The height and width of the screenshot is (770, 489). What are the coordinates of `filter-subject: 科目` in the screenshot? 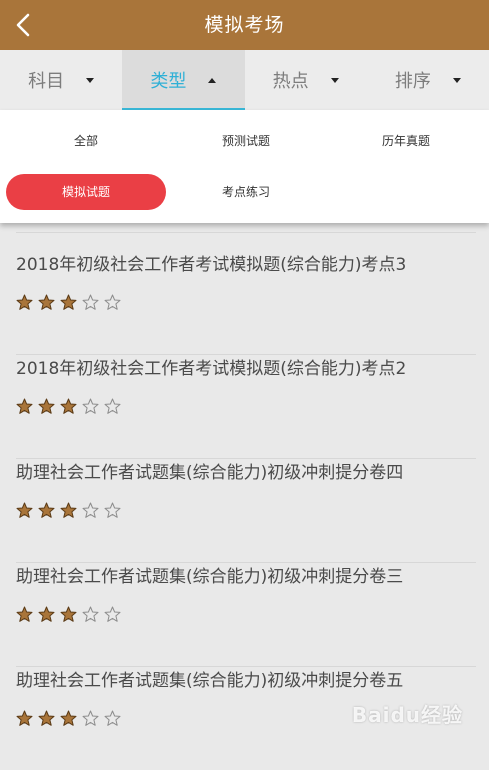 It's located at (61, 80).